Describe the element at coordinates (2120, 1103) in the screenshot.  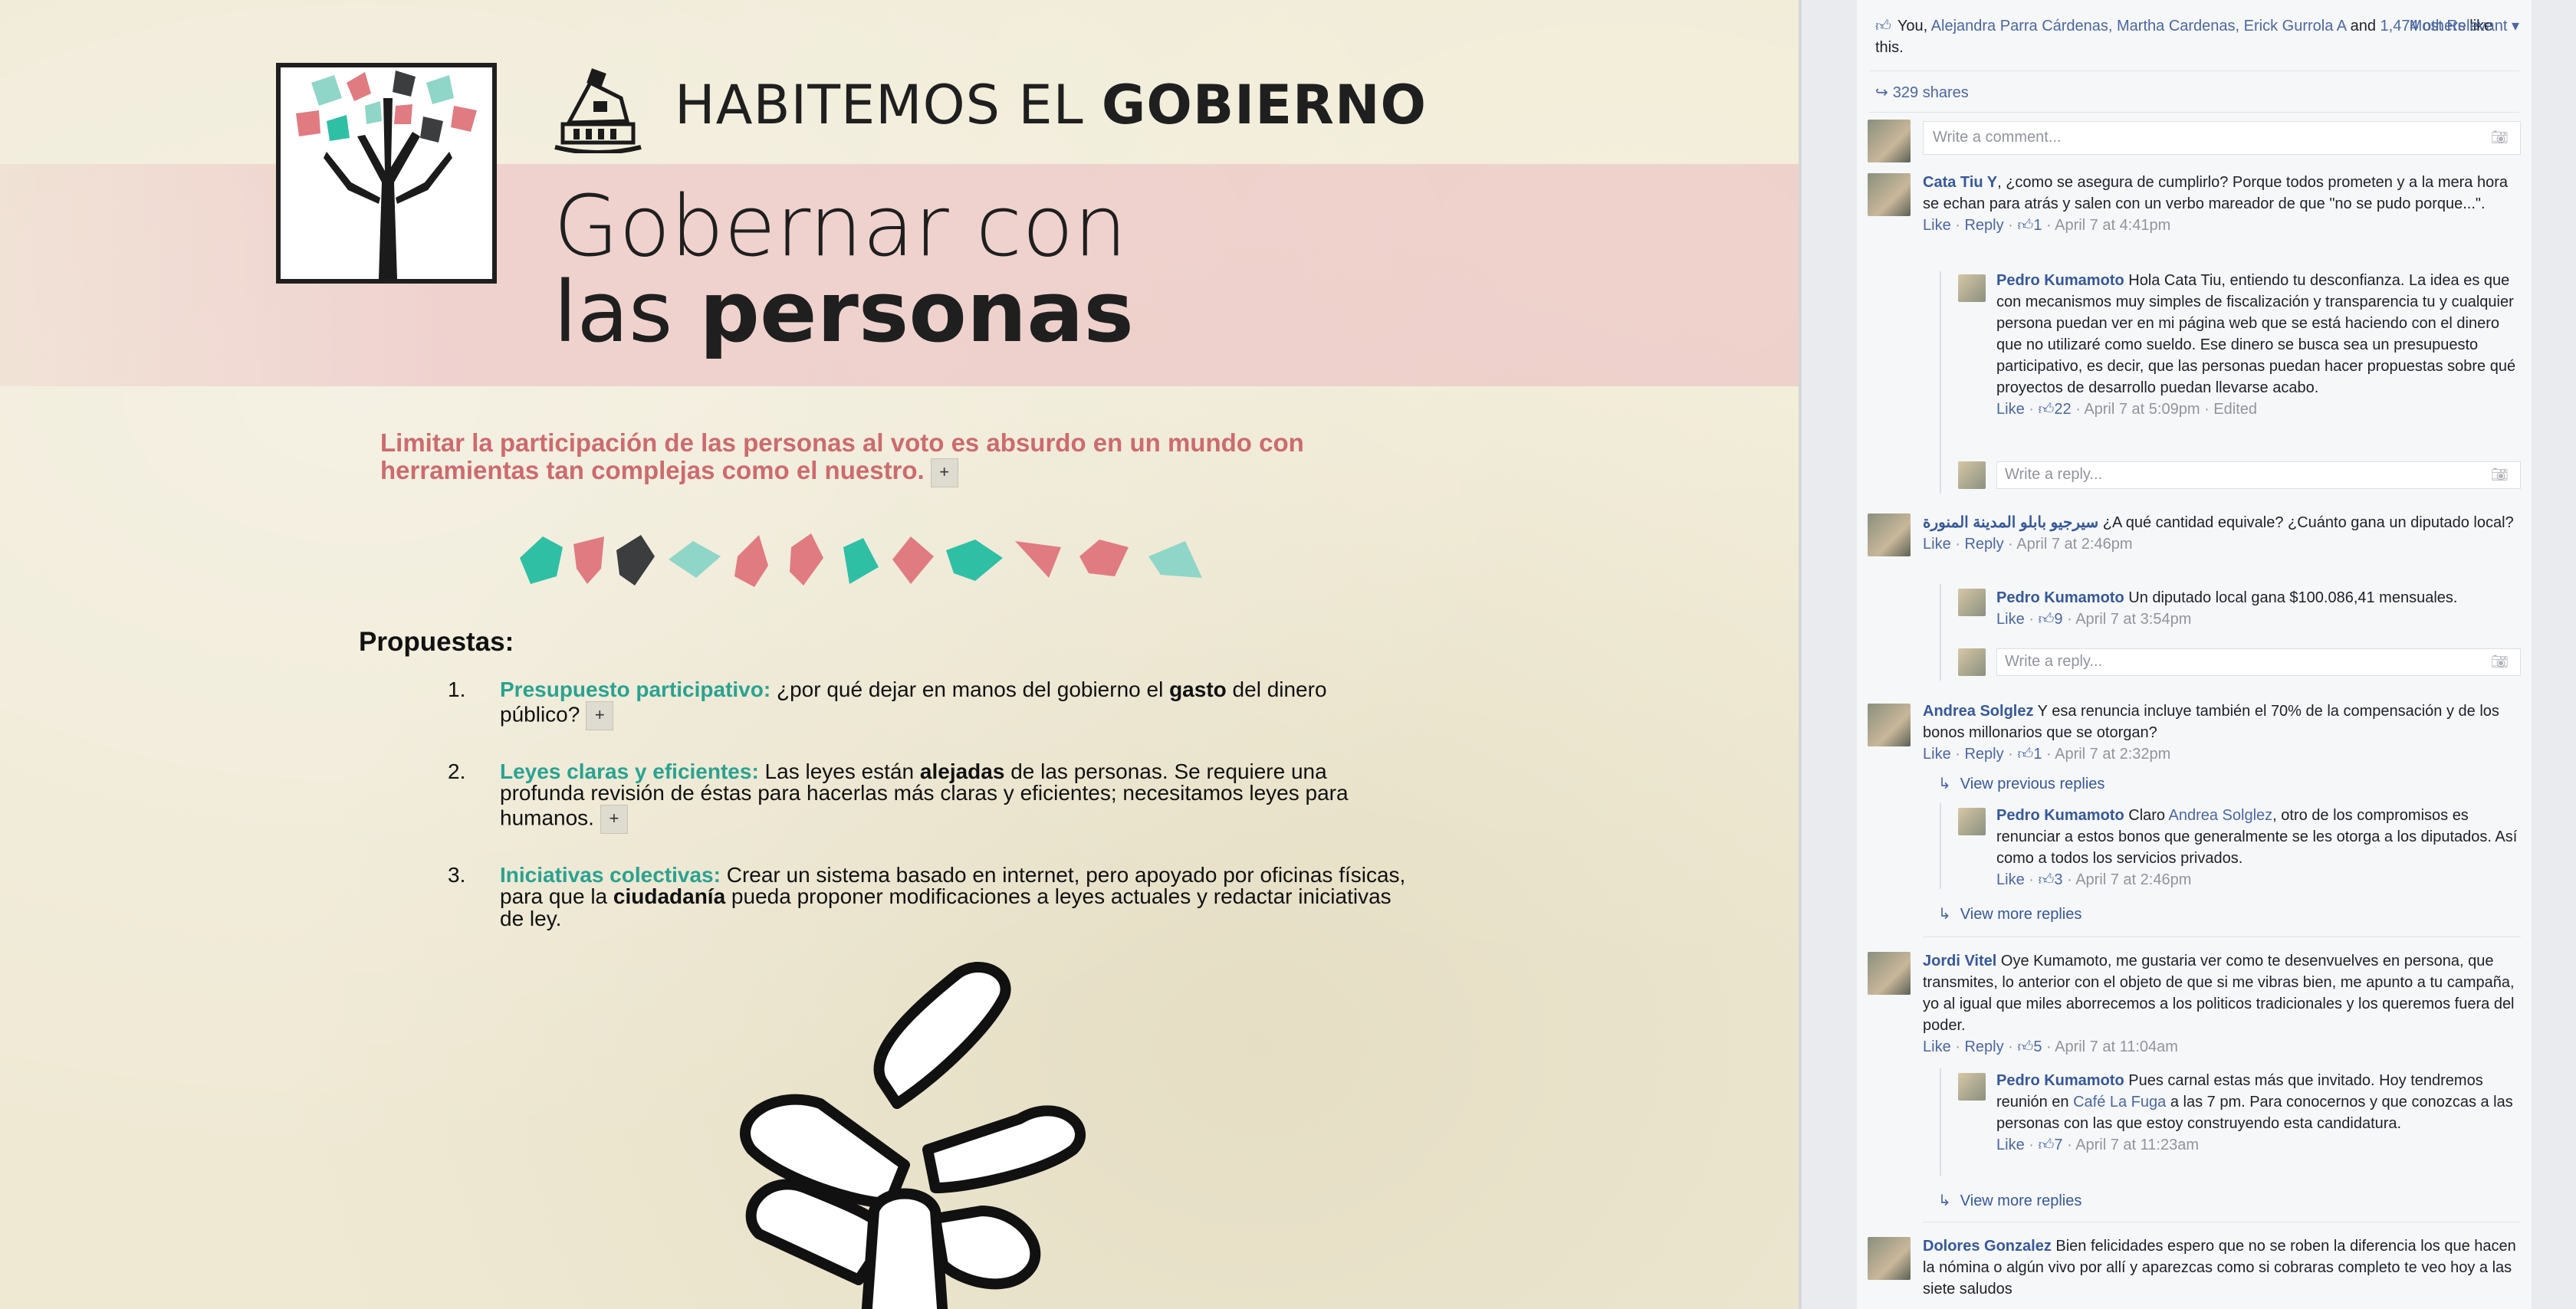
I see `mention-link: Café La Fuga` at that location.